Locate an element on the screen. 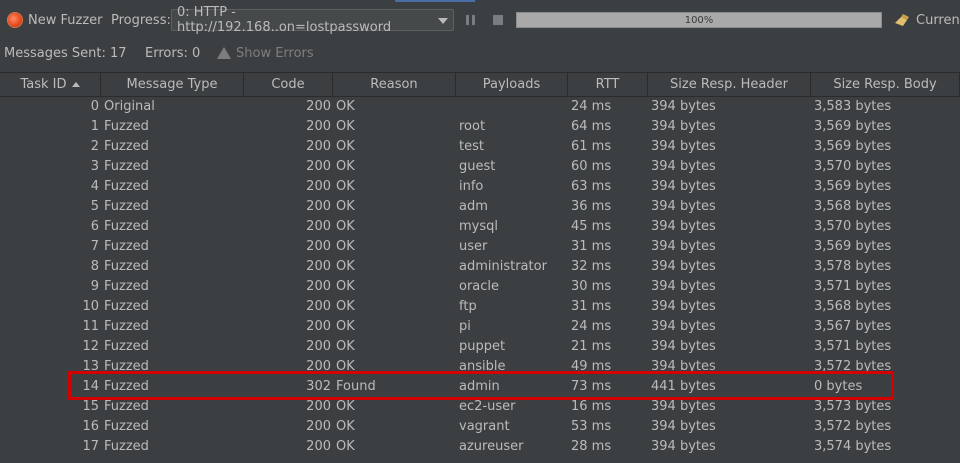 The height and width of the screenshot is (463, 960). errors-count: Errors: 0 is located at coordinates (173, 53).